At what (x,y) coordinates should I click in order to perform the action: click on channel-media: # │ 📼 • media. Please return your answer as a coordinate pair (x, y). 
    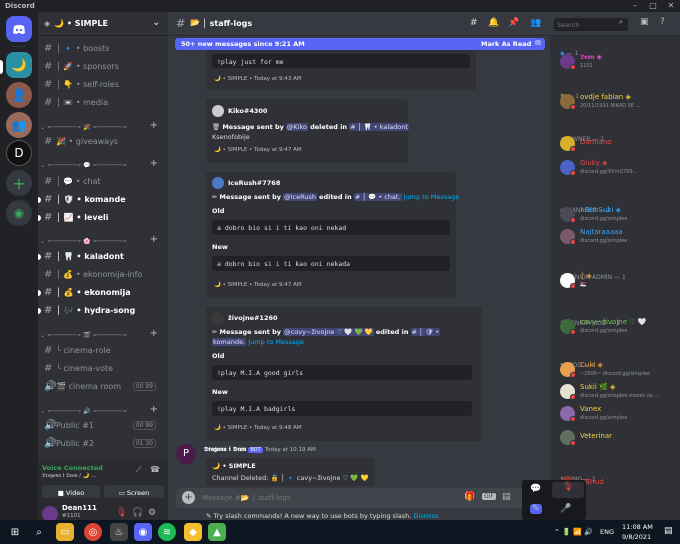
    Looking at the image, I should click on (104, 102).